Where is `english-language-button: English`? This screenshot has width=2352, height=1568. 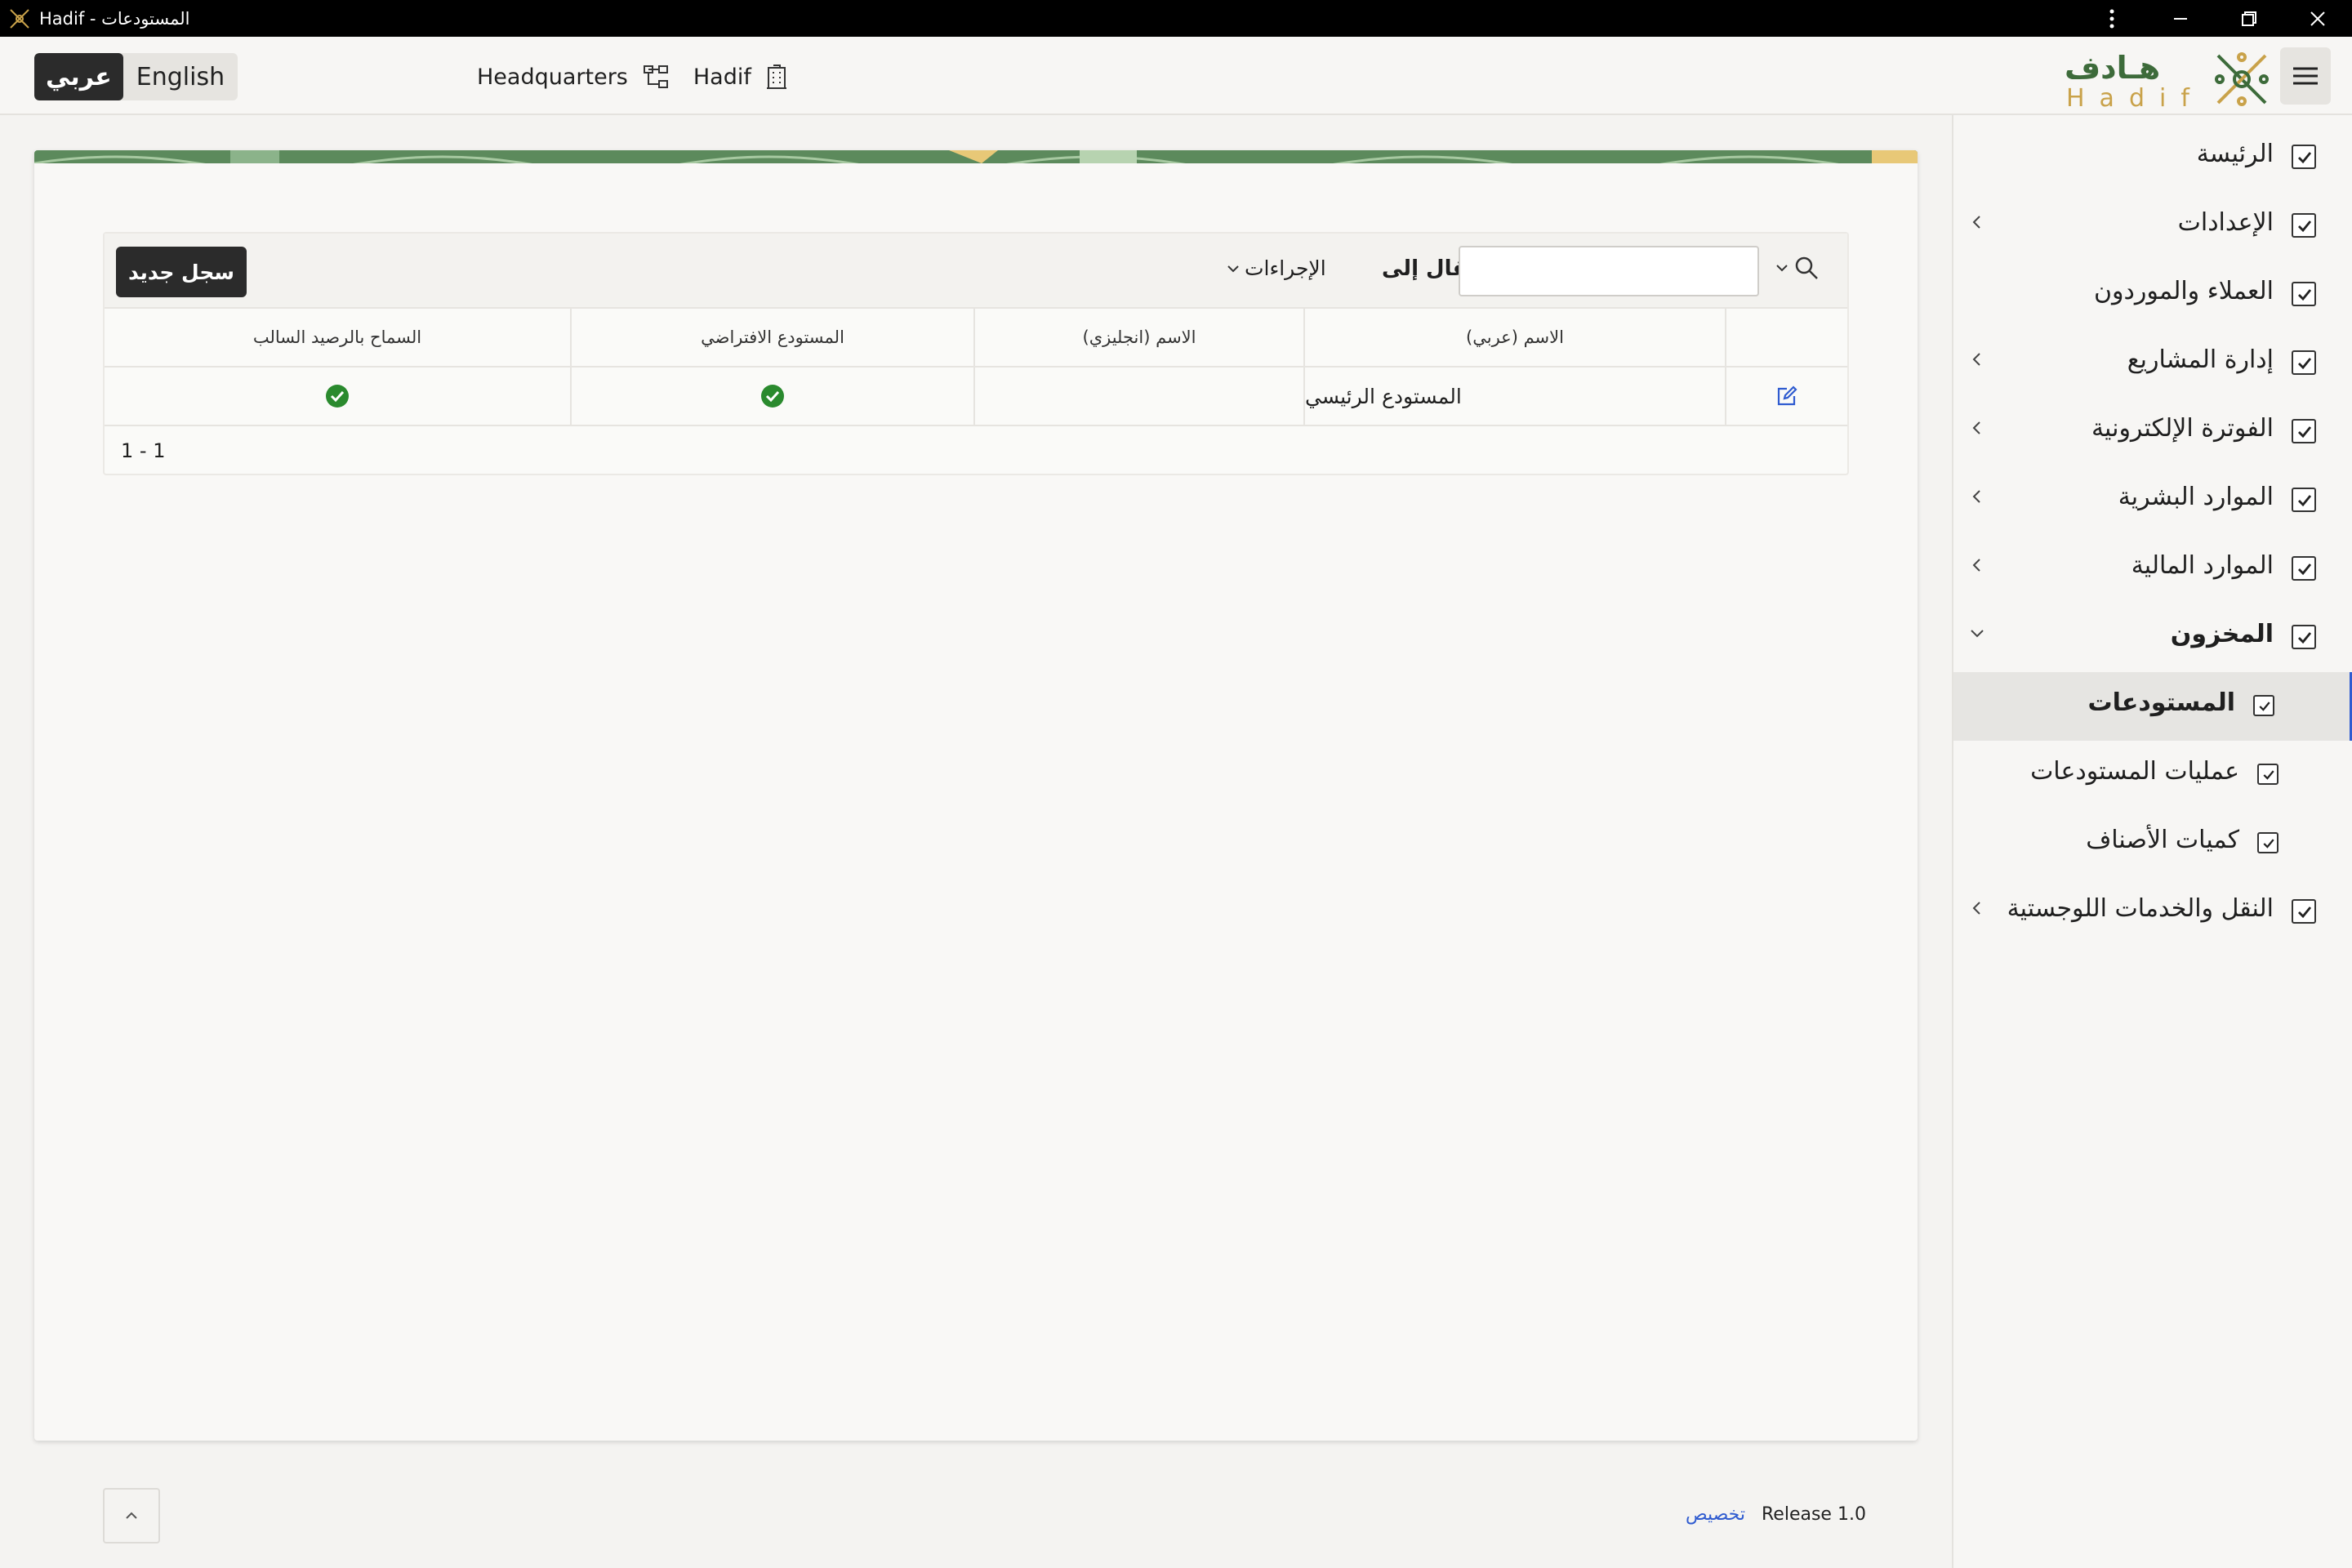
english-language-button: English is located at coordinates (180, 76).